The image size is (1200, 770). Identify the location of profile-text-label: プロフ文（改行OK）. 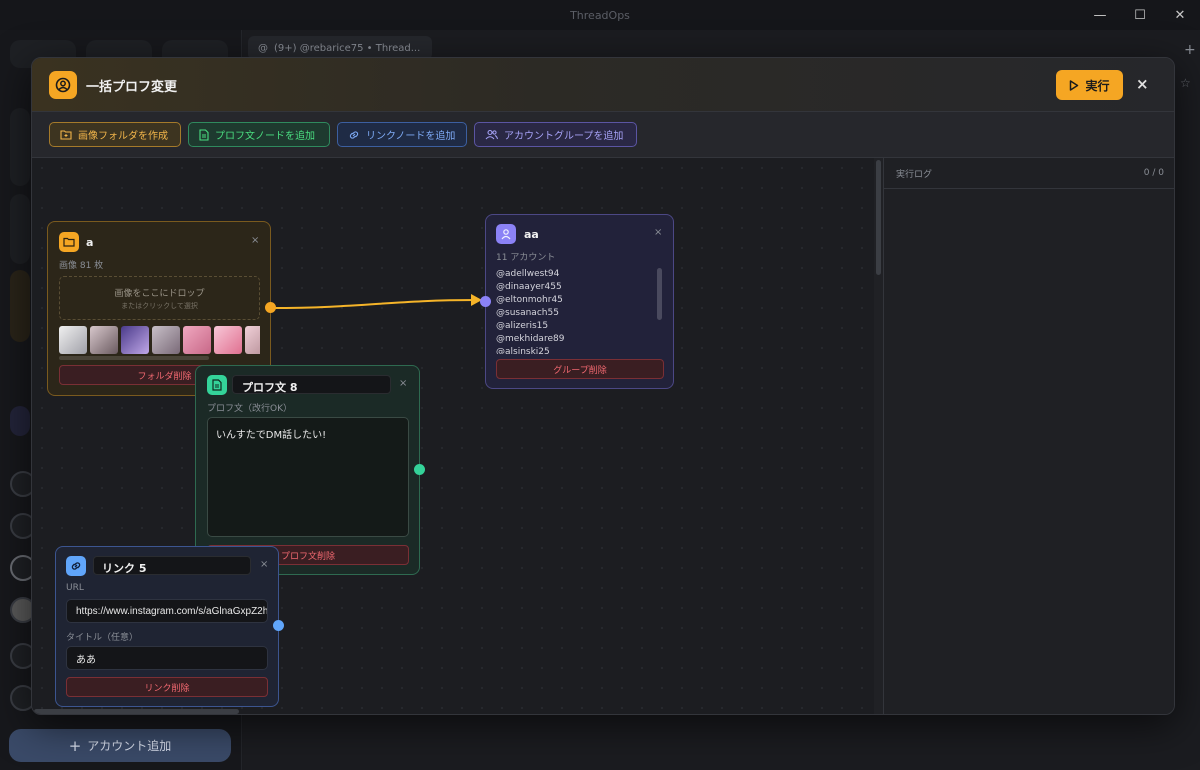
(249, 409).